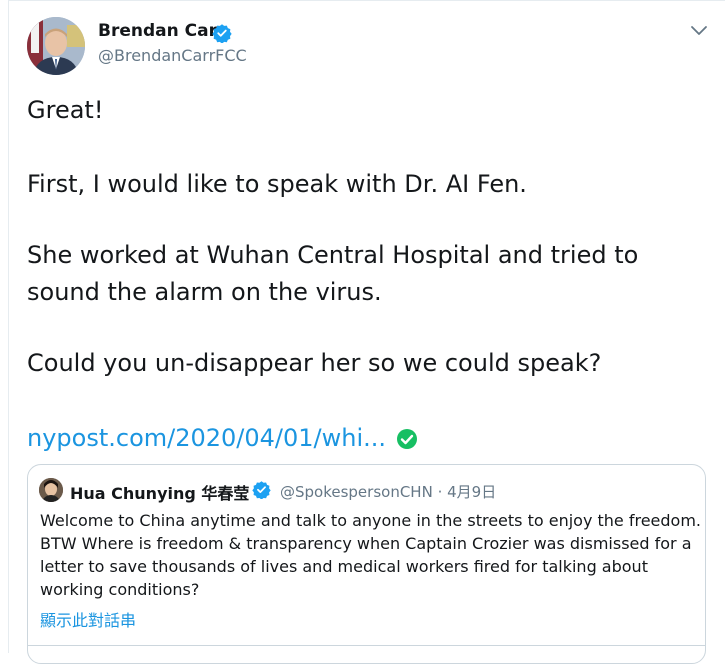  What do you see at coordinates (172, 55) in the screenshot?
I see `author-handle: @BrendanCarrFCC` at bounding box center [172, 55].